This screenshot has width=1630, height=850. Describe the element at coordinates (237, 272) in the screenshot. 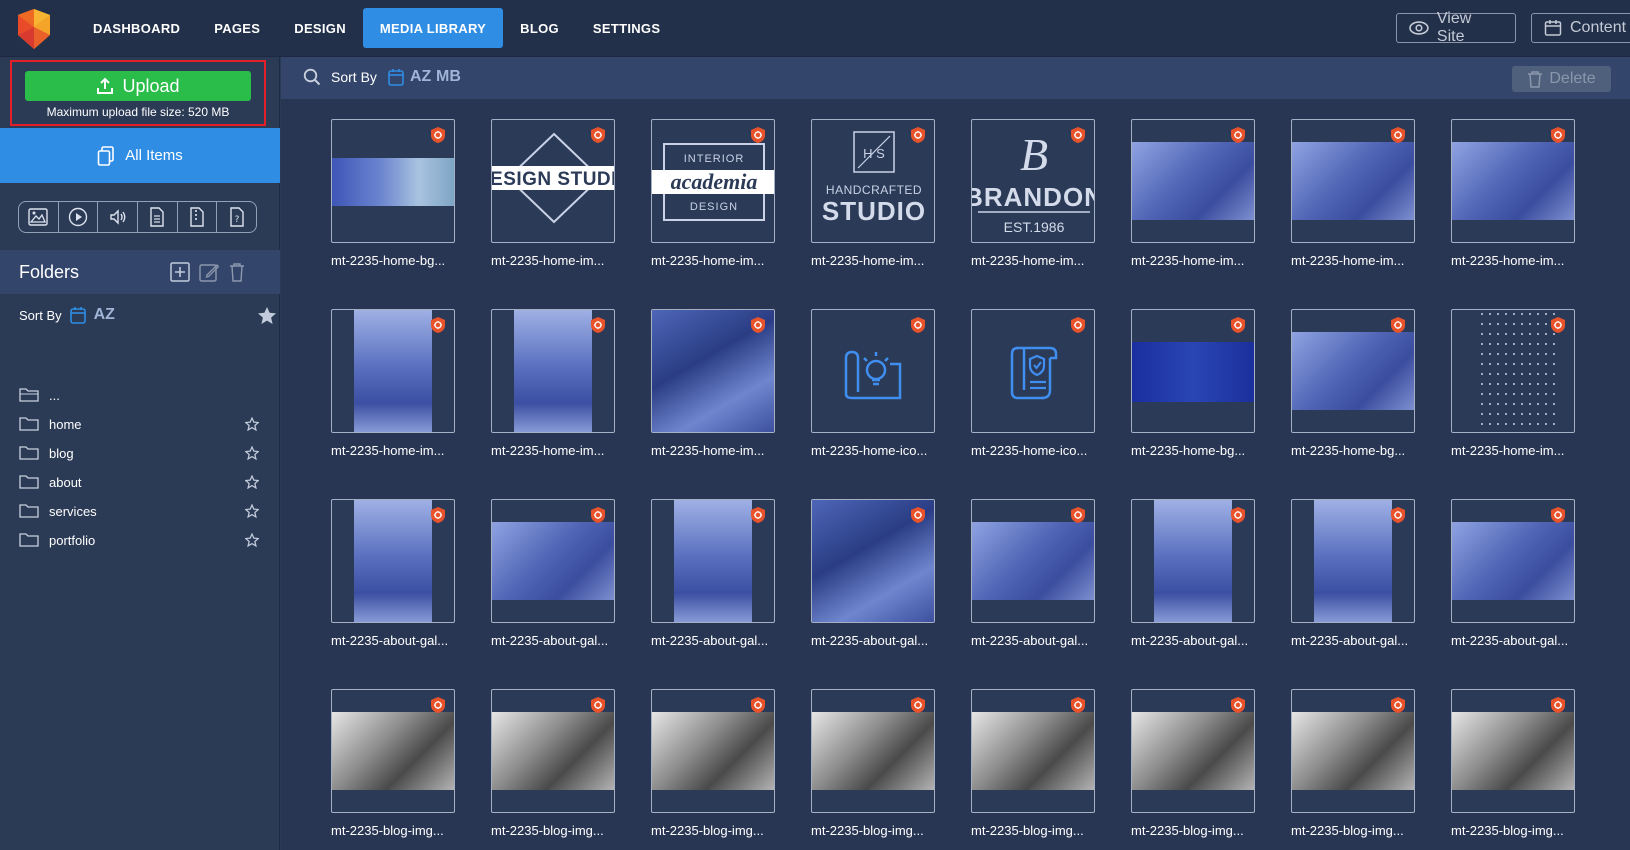

I see `delete-folder-icon` at that location.